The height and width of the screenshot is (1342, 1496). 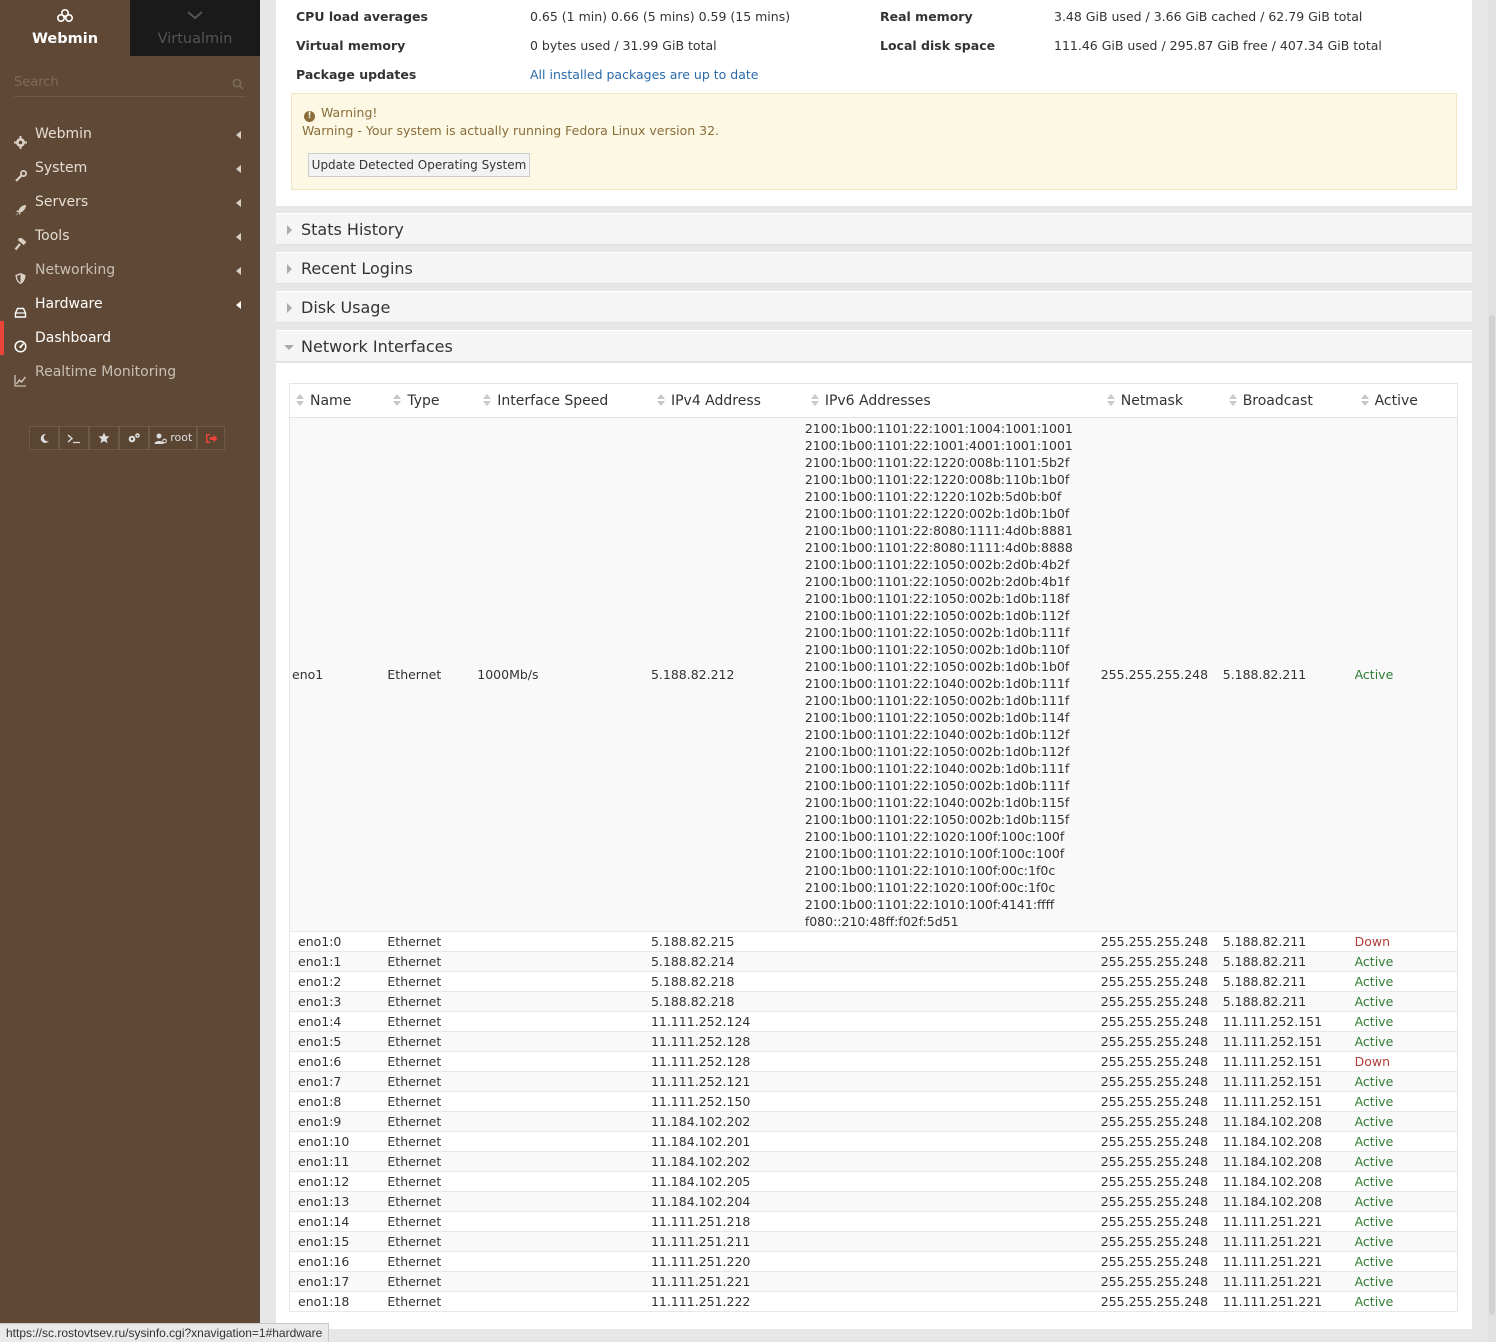 I want to click on logout-icon, so click(x=211, y=437).